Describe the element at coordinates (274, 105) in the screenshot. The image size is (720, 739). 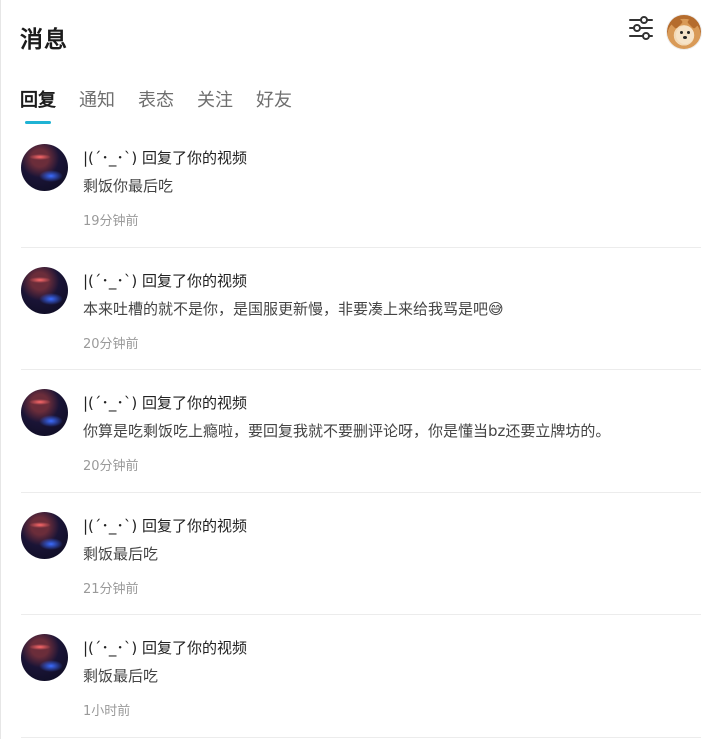
I see `tab-friends: 好友` at that location.